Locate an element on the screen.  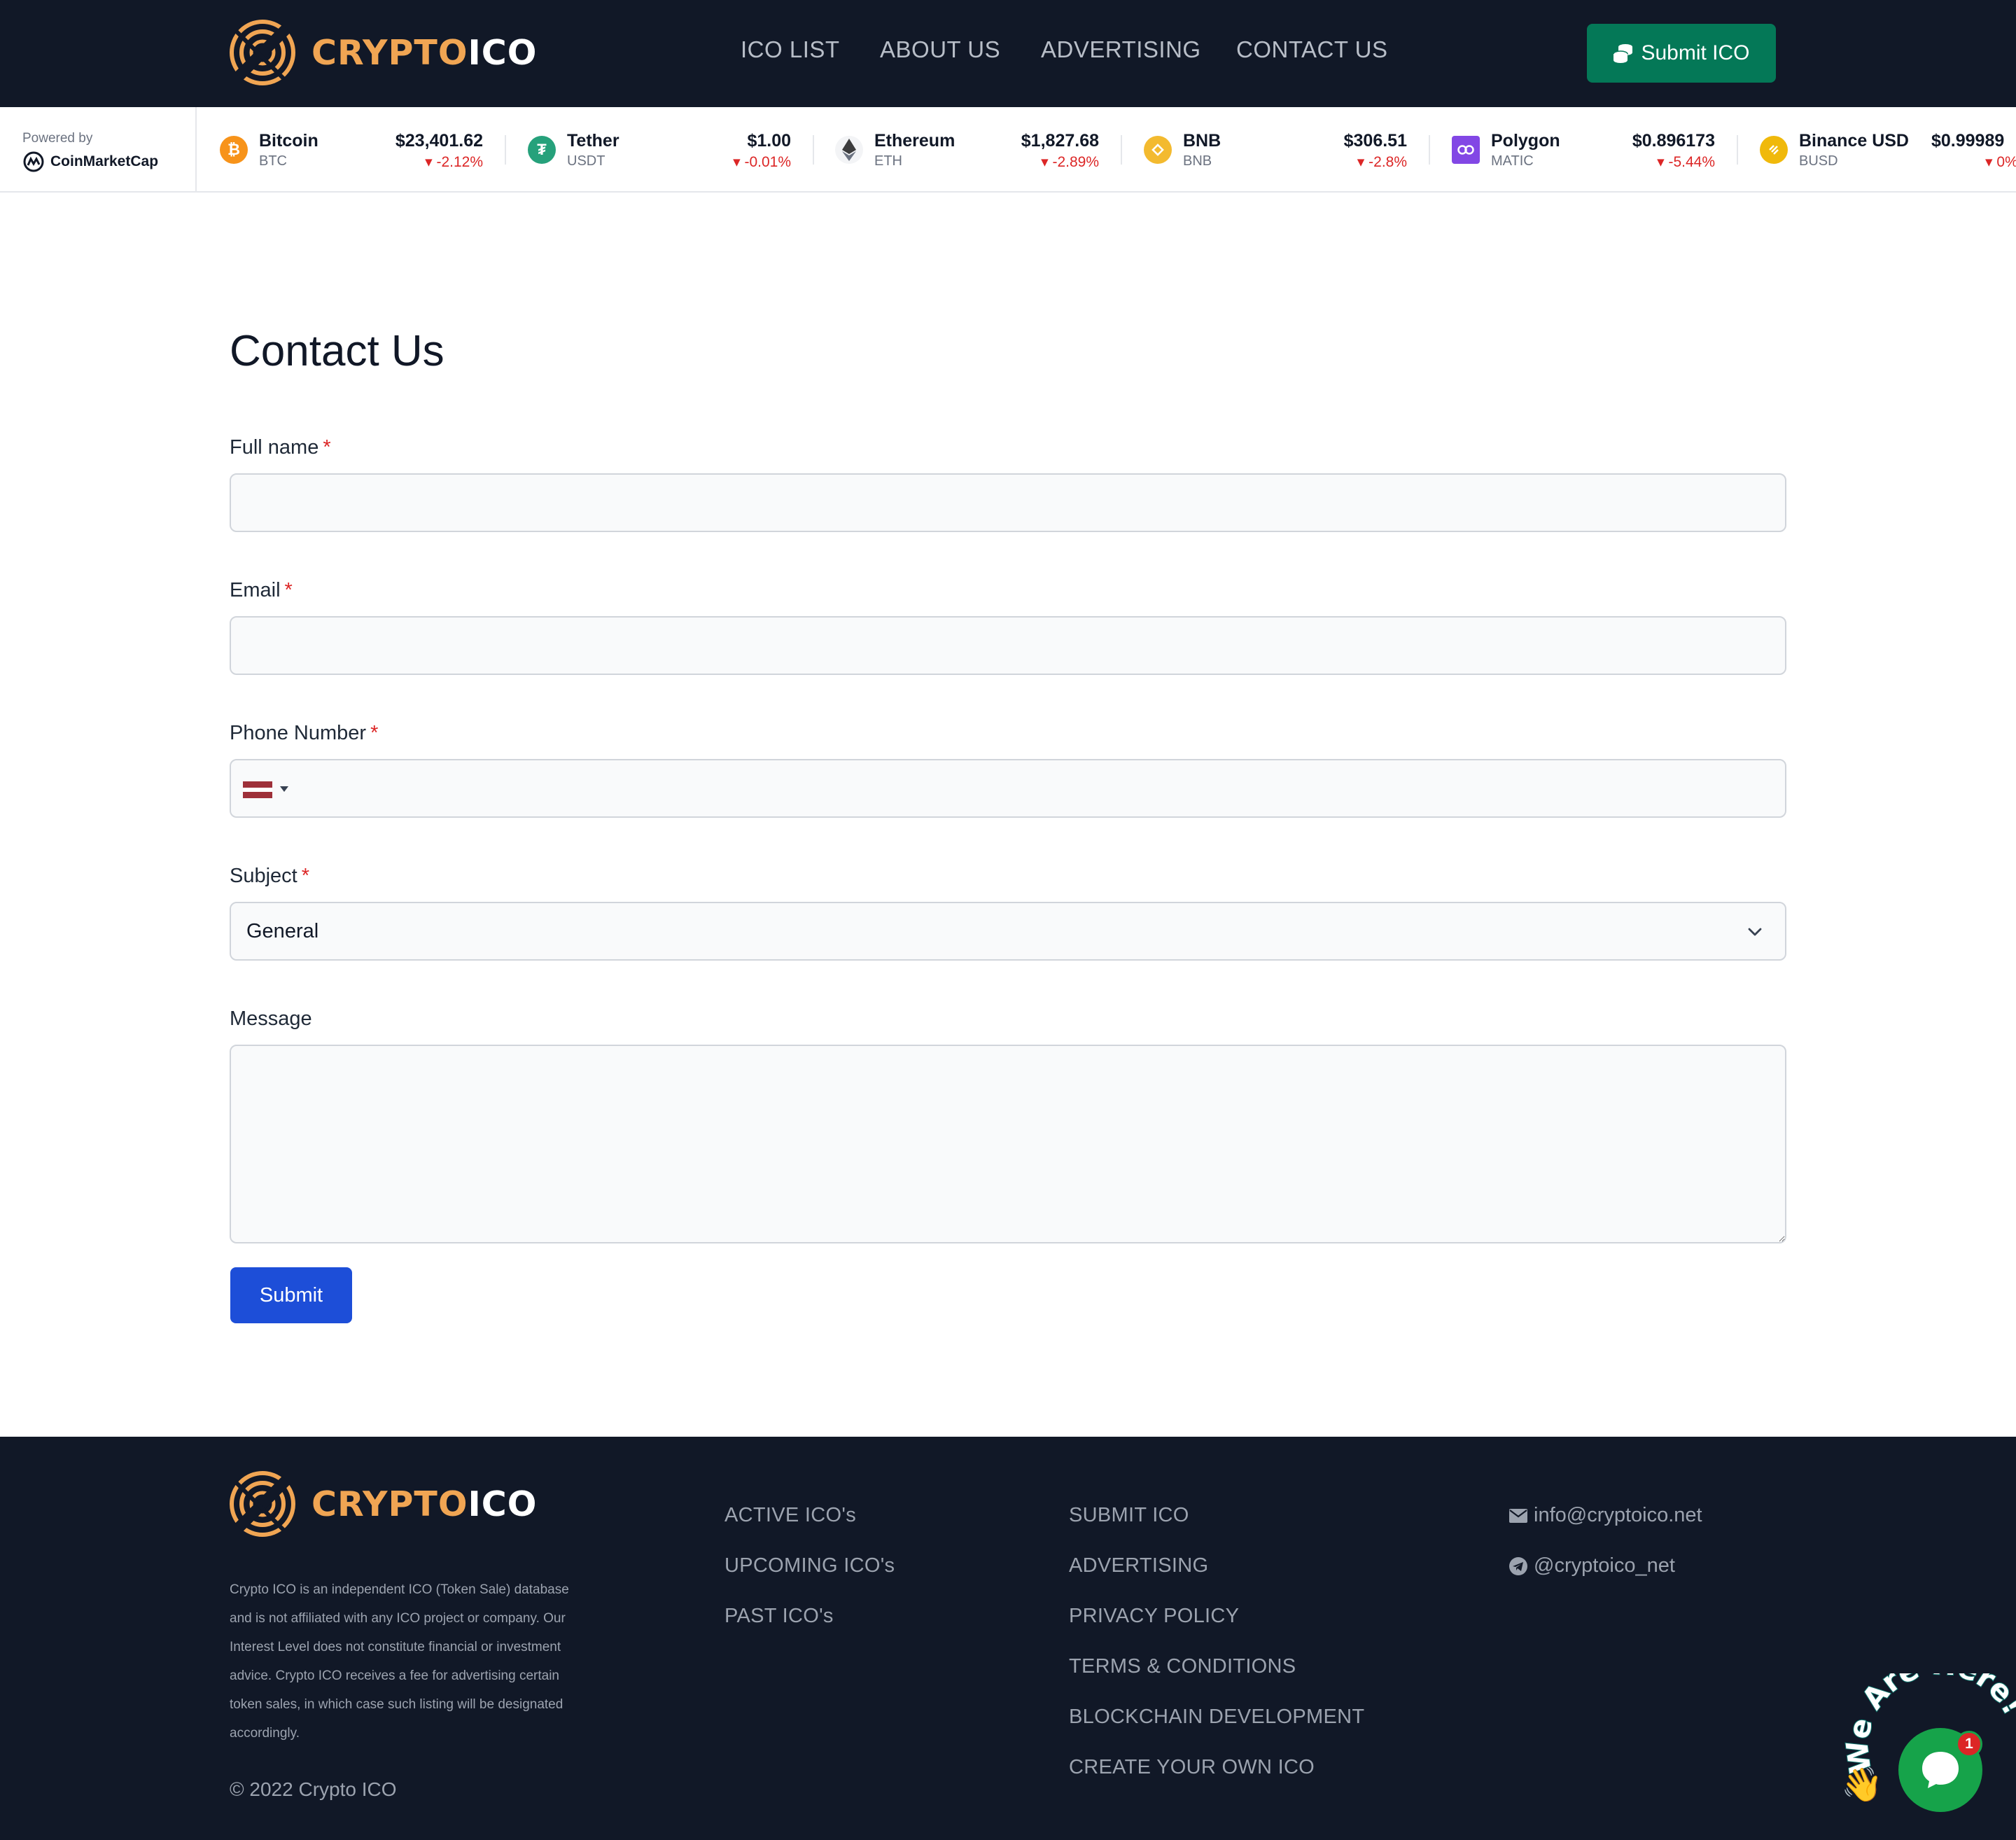
full-name-input is located at coordinates (1008, 503).